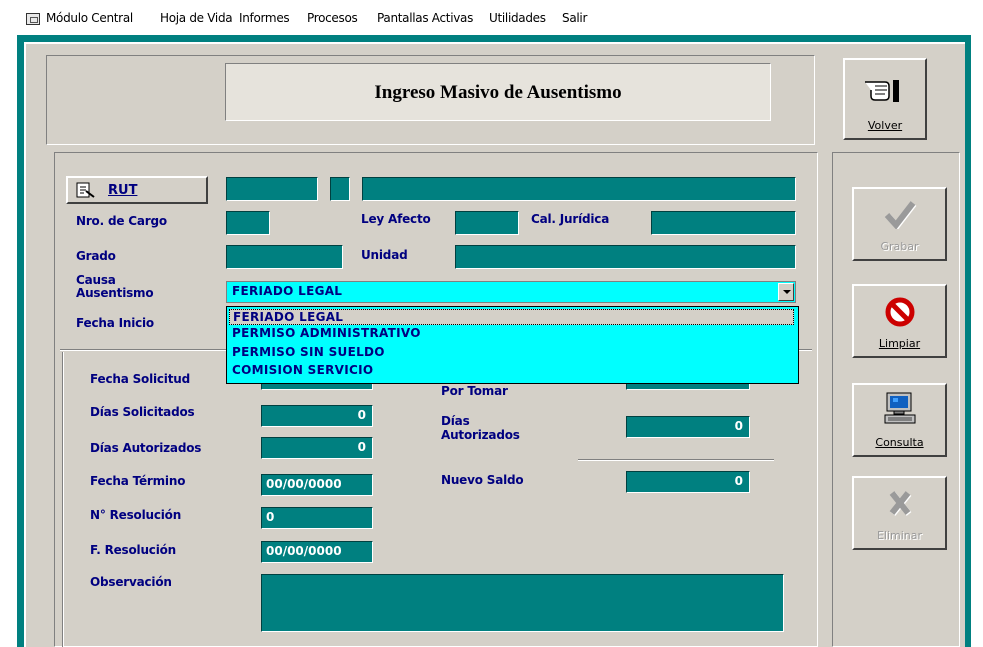  Describe the element at coordinates (885, 125) in the screenshot. I see `volver-label: Volver` at that location.